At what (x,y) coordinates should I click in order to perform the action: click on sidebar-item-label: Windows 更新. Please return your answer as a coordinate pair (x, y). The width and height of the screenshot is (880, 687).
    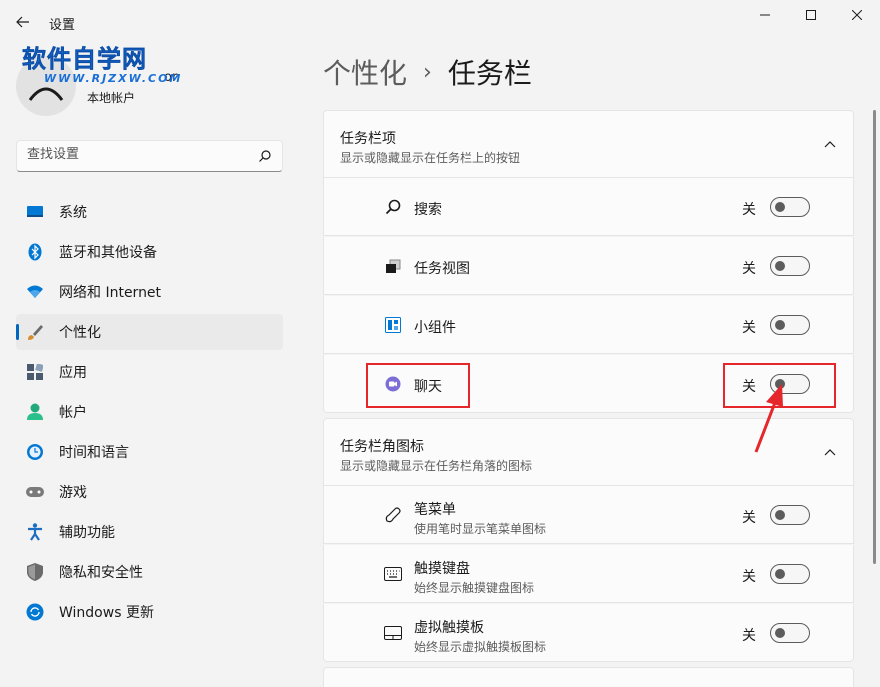
    Looking at the image, I should click on (106, 613).